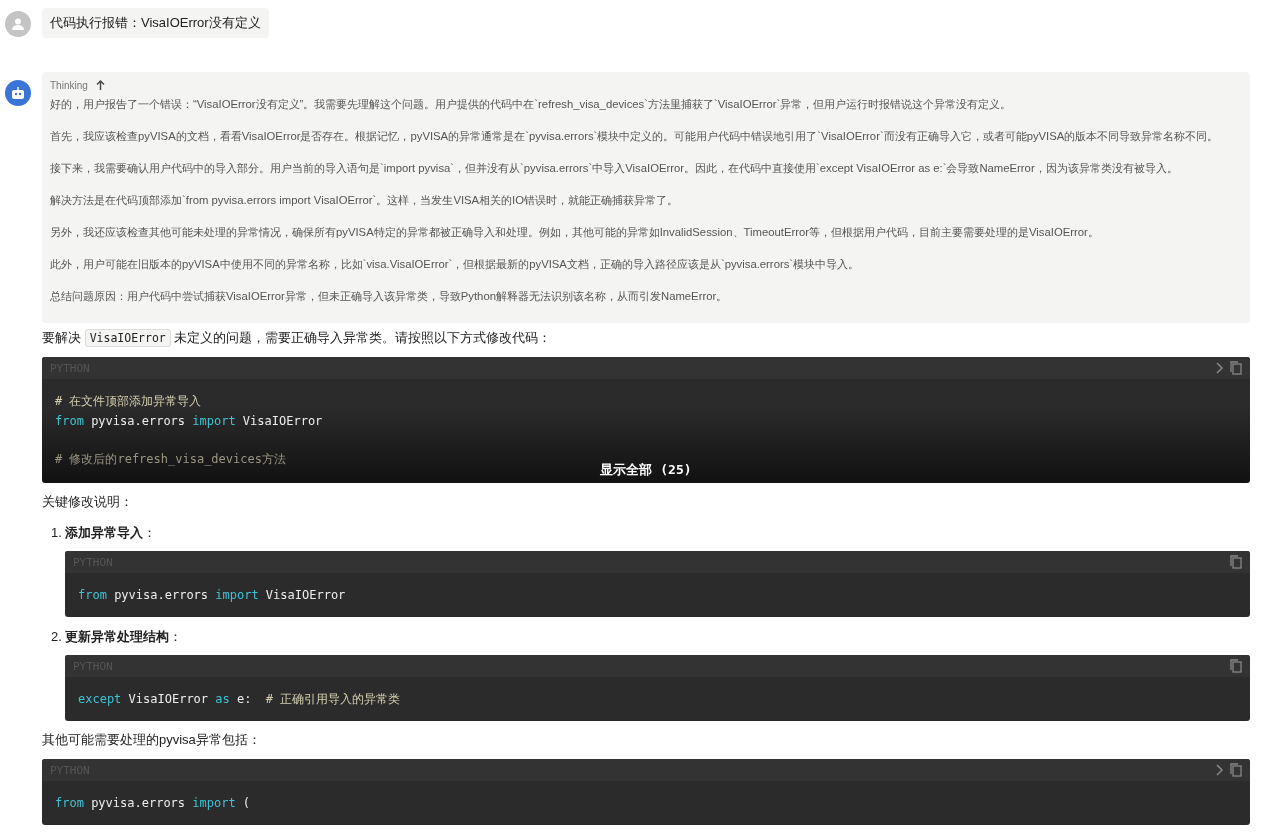 The image size is (1264, 840). Describe the element at coordinates (128, 401) in the screenshot. I see `code-line: # 在文件顶部添加异常导入` at that location.